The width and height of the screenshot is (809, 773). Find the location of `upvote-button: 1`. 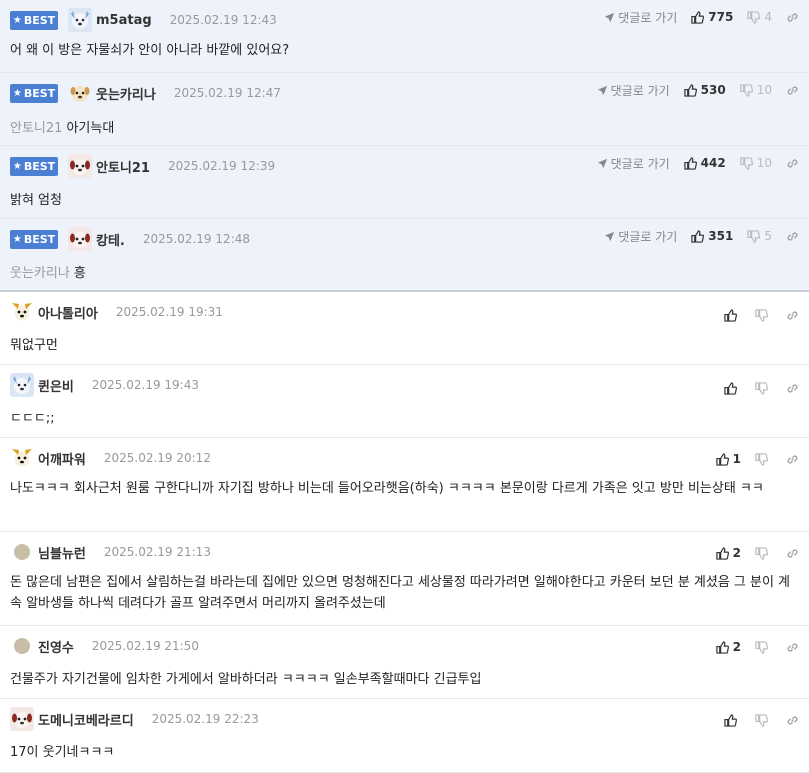

upvote-button: 1 is located at coordinates (728, 459).